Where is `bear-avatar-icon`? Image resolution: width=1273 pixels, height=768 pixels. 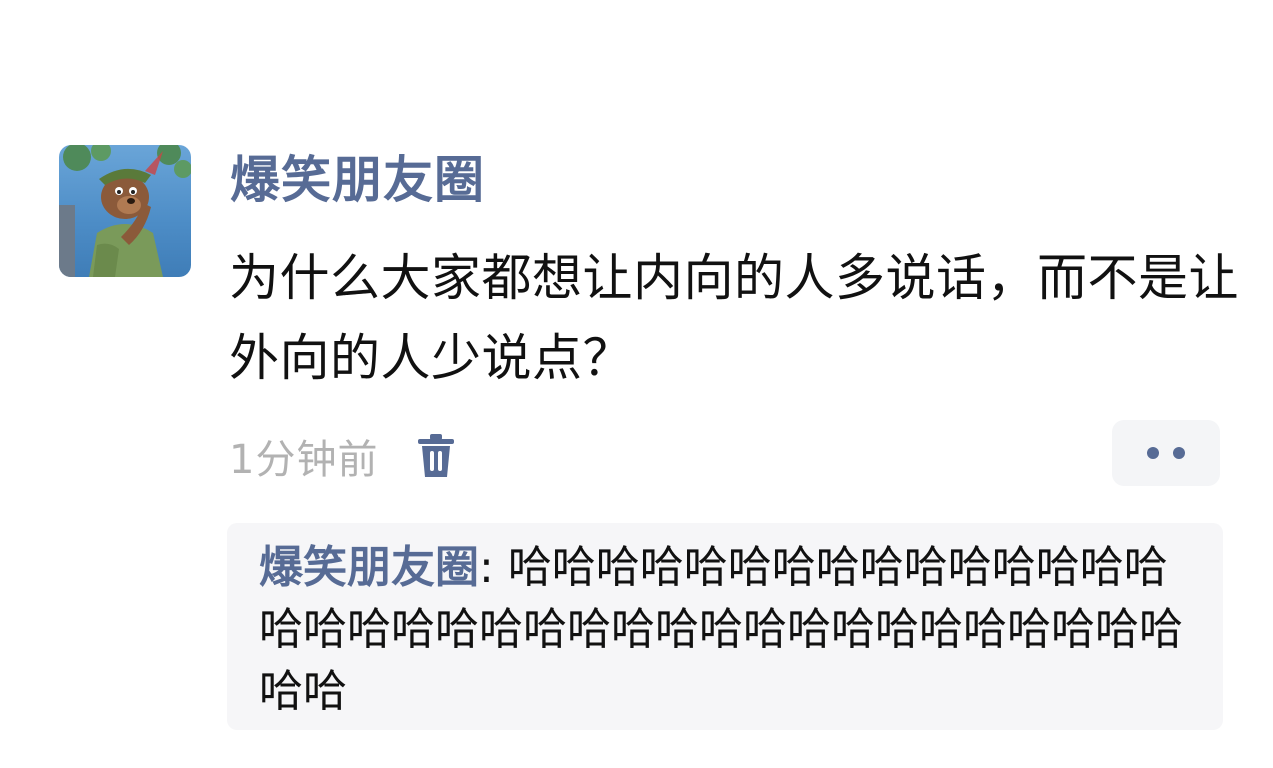
bear-avatar-icon is located at coordinates (125, 211).